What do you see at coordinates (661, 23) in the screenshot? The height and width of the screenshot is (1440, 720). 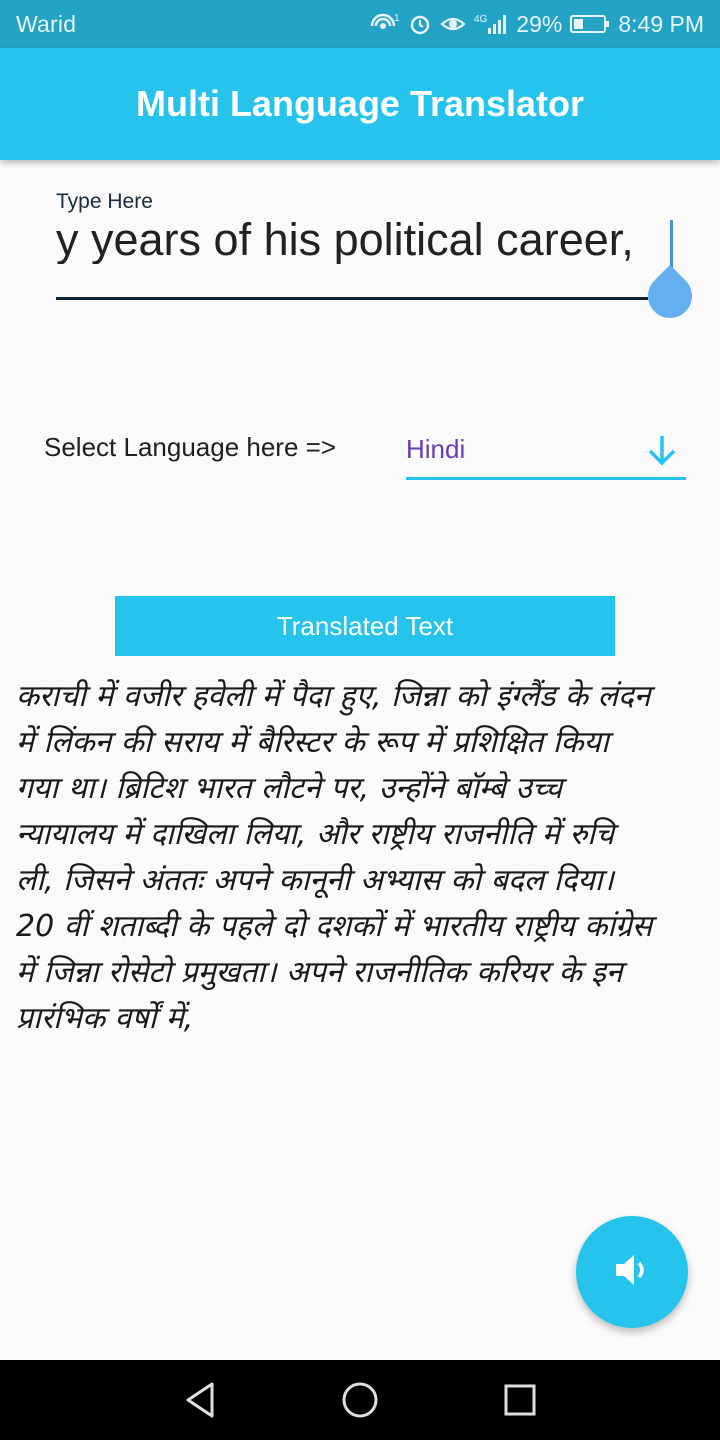 I see `clock-time: 8:49 PM` at bounding box center [661, 23].